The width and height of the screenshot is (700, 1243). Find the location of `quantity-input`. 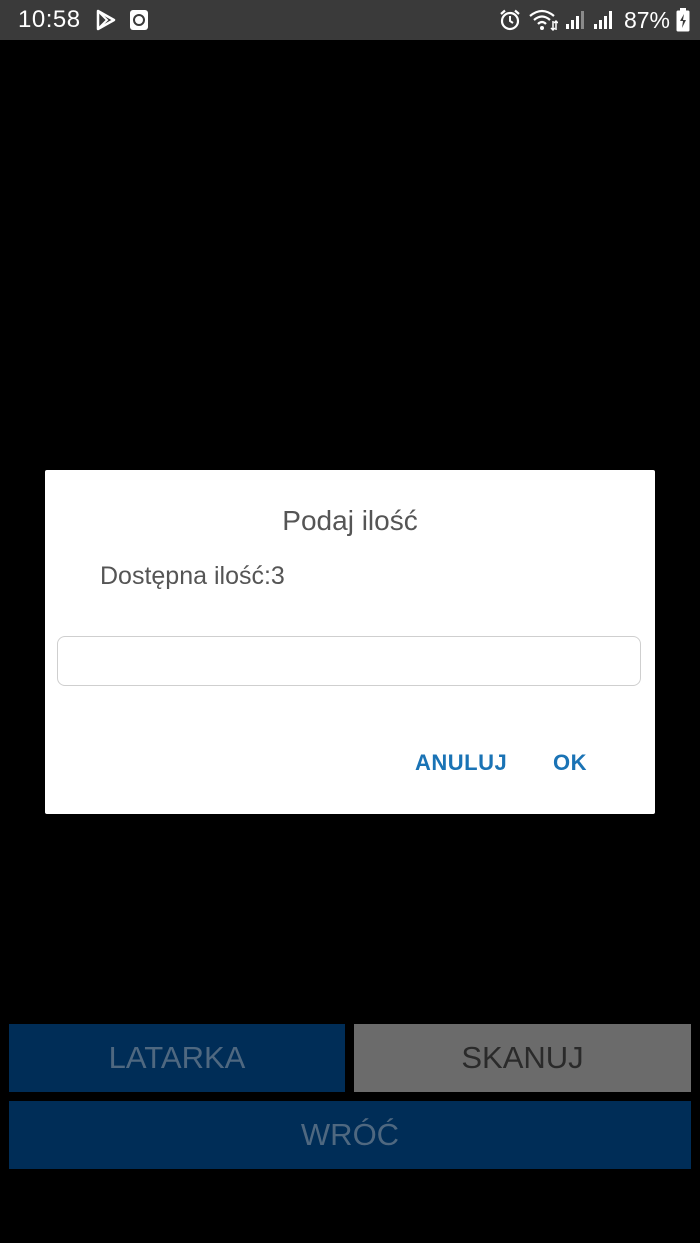

quantity-input is located at coordinates (349, 661).